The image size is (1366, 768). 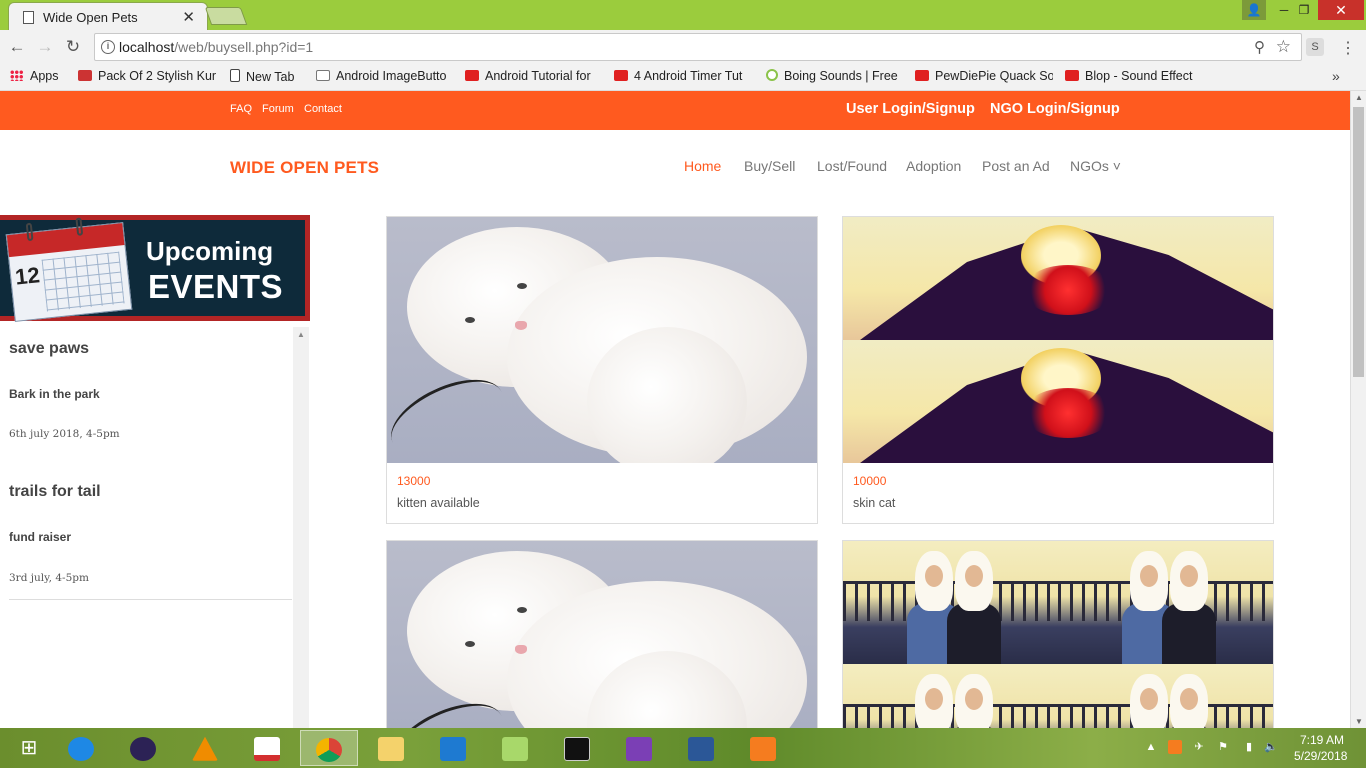 I want to click on calendar-day: 12, so click(x=27, y=276).